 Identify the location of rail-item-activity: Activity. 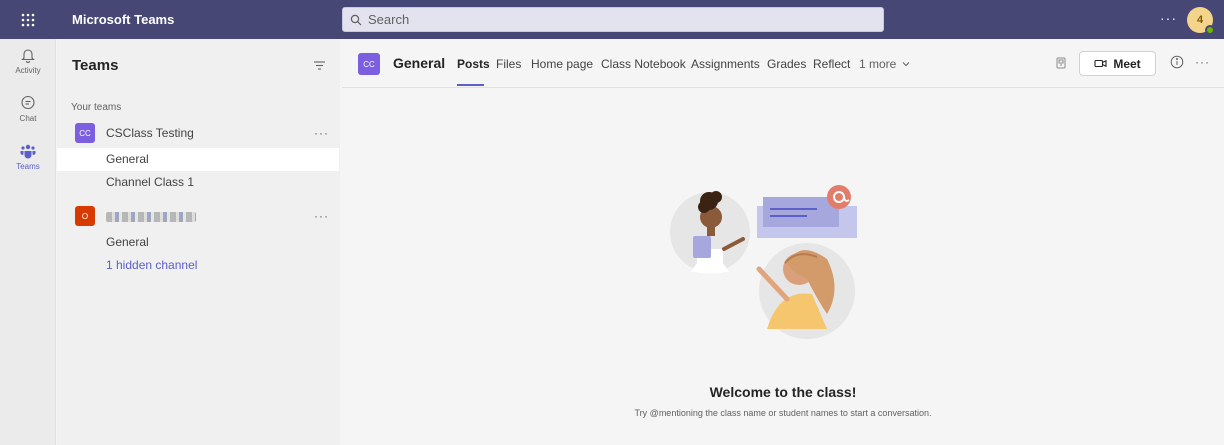
(28, 63).